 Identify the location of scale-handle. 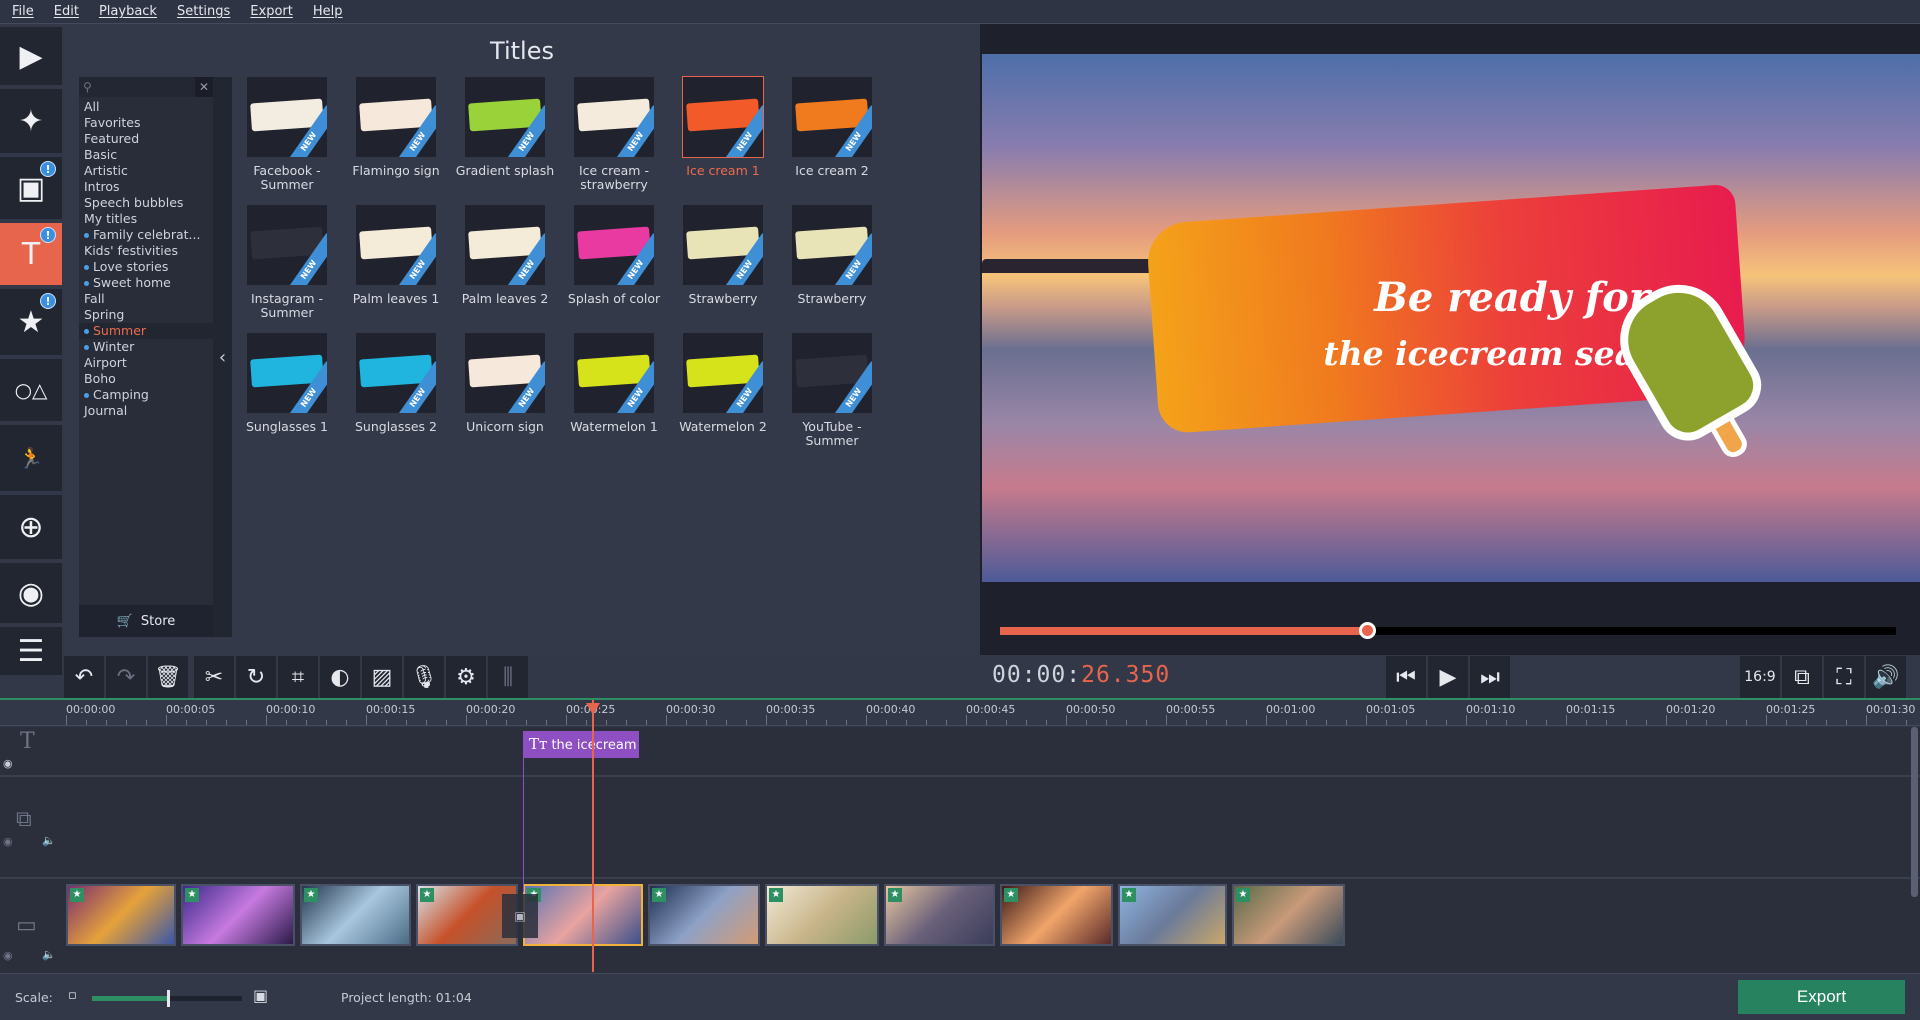
(168, 998).